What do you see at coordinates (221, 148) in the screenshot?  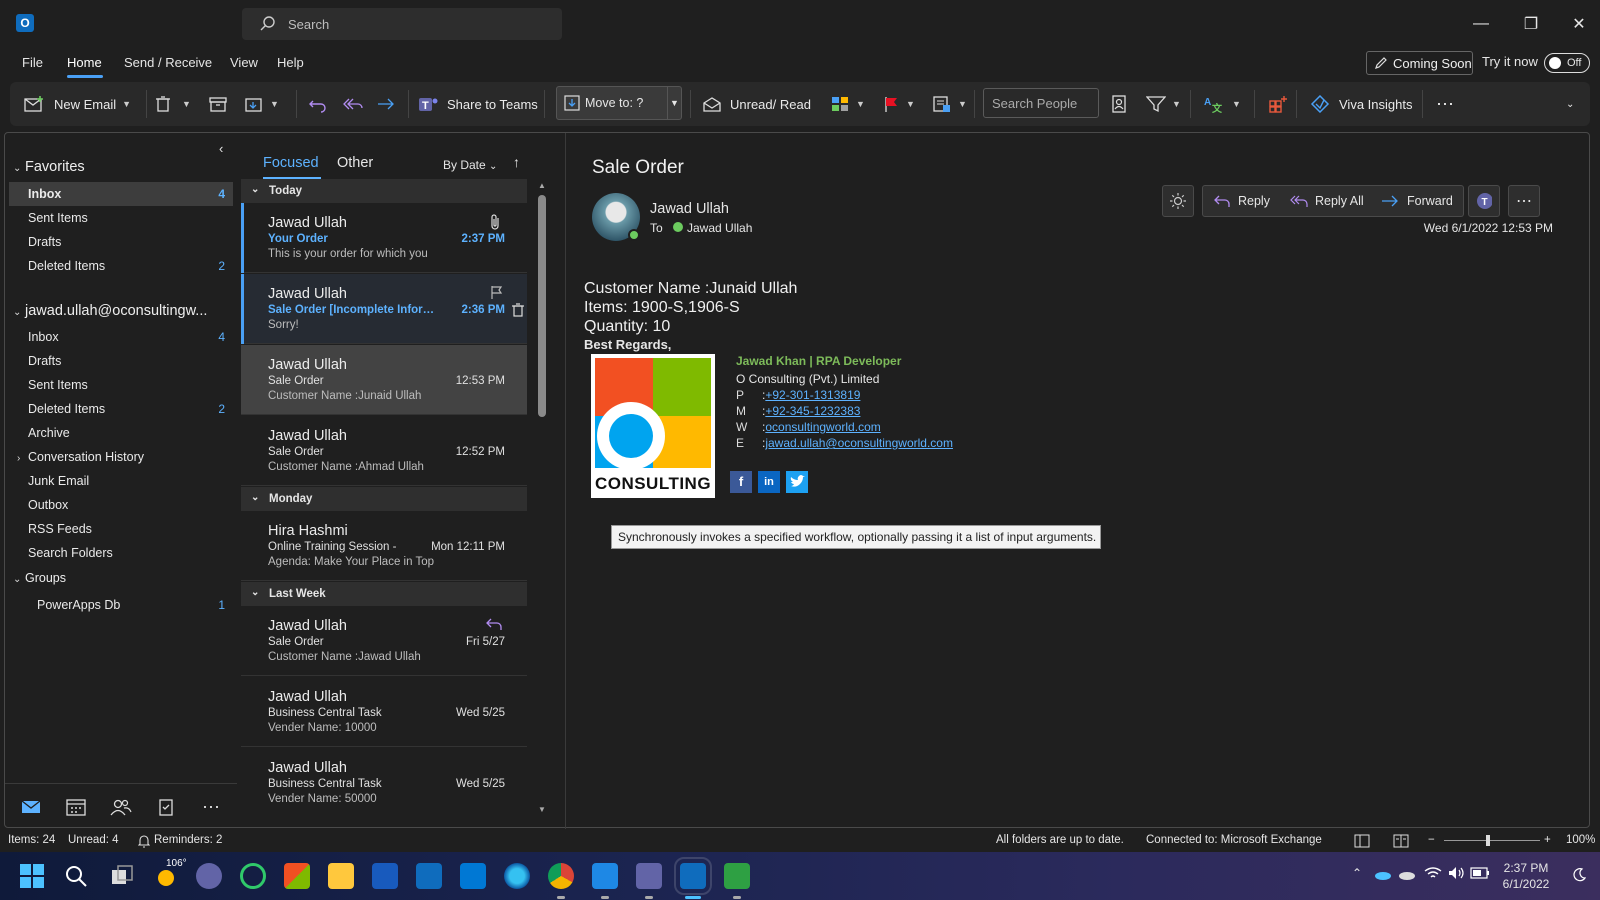 I see `collapse-pane-icon: ‹` at bounding box center [221, 148].